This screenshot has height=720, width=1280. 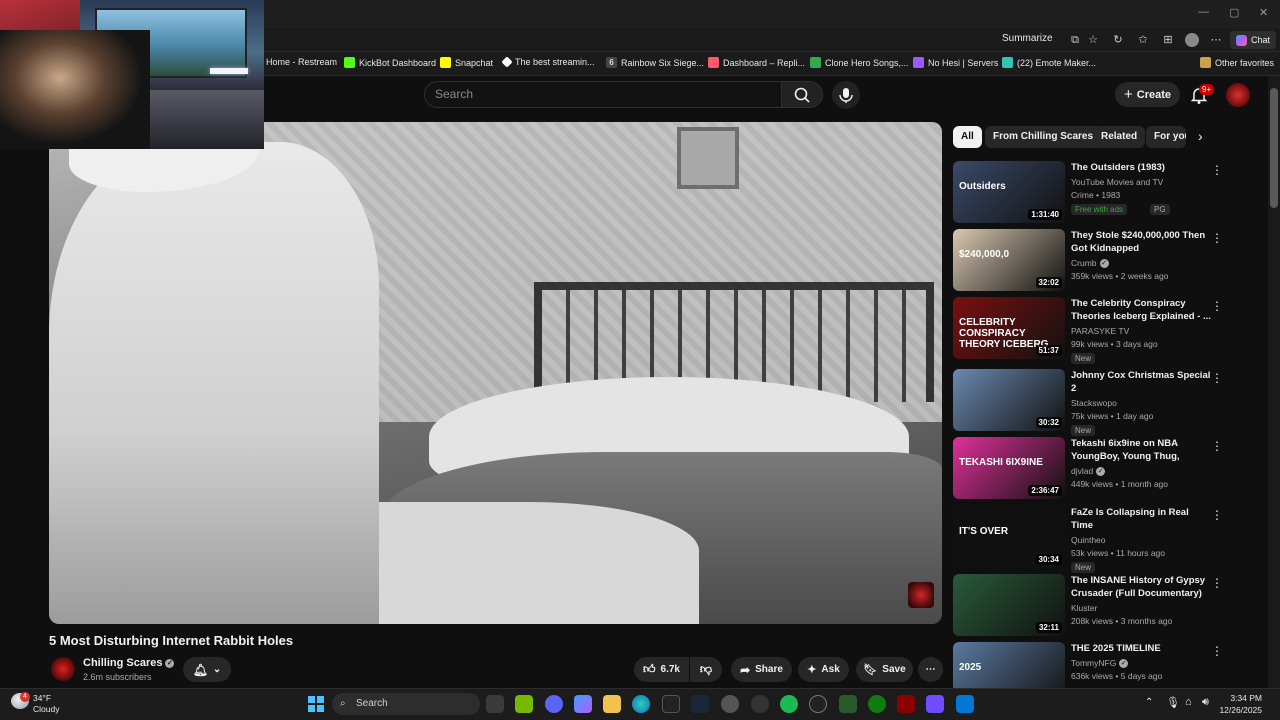 What do you see at coordinates (884, 669) in the screenshot?
I see `save-button: 🔖︎ Save` at bounding box center [884, 669].